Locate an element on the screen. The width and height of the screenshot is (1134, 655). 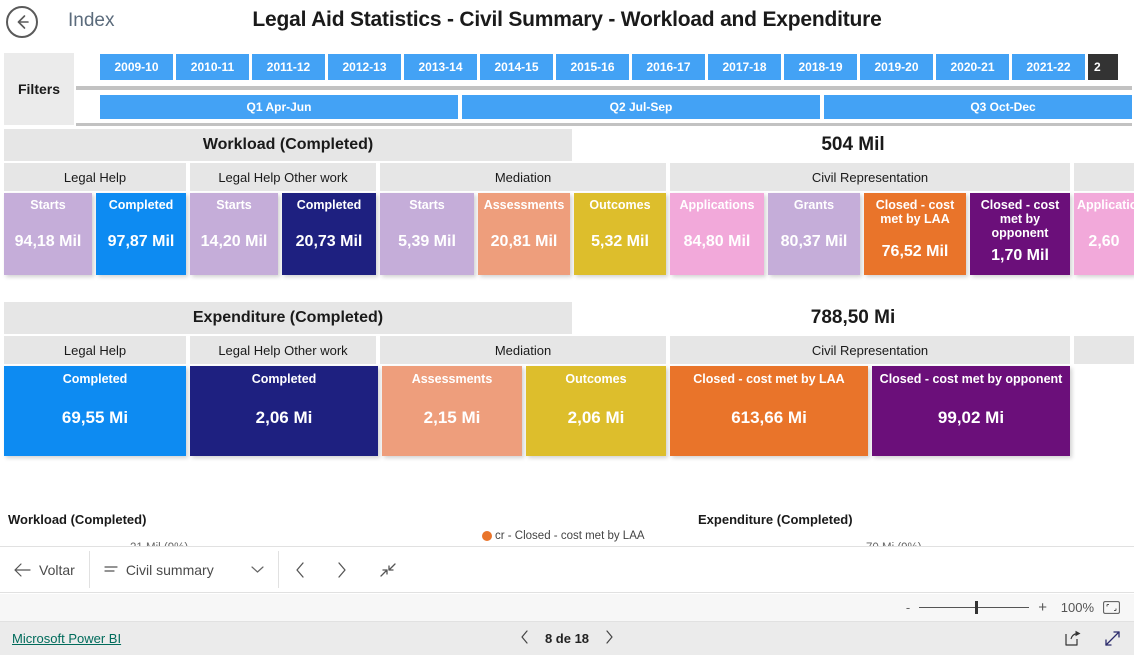
workload-tile: Applications 84,80 Mil is located at coordinates (717, 234).